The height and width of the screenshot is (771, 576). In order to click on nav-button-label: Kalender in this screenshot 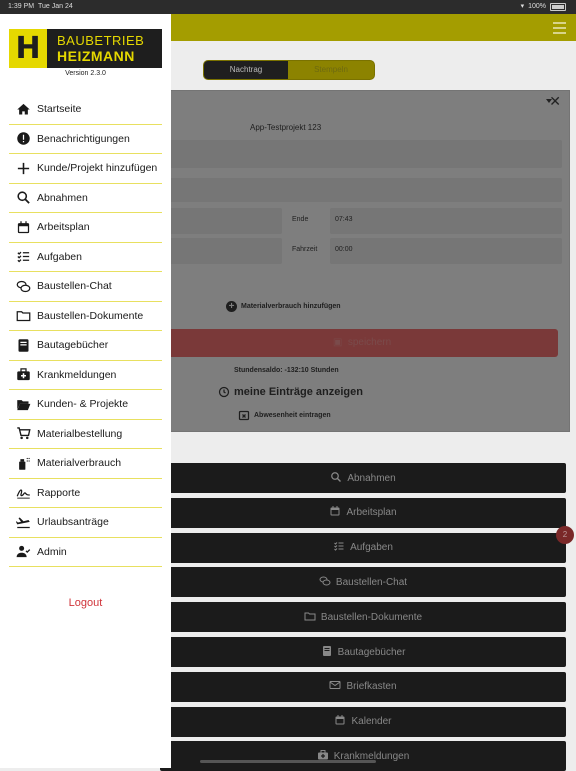, I will do `click(371, 722)`.